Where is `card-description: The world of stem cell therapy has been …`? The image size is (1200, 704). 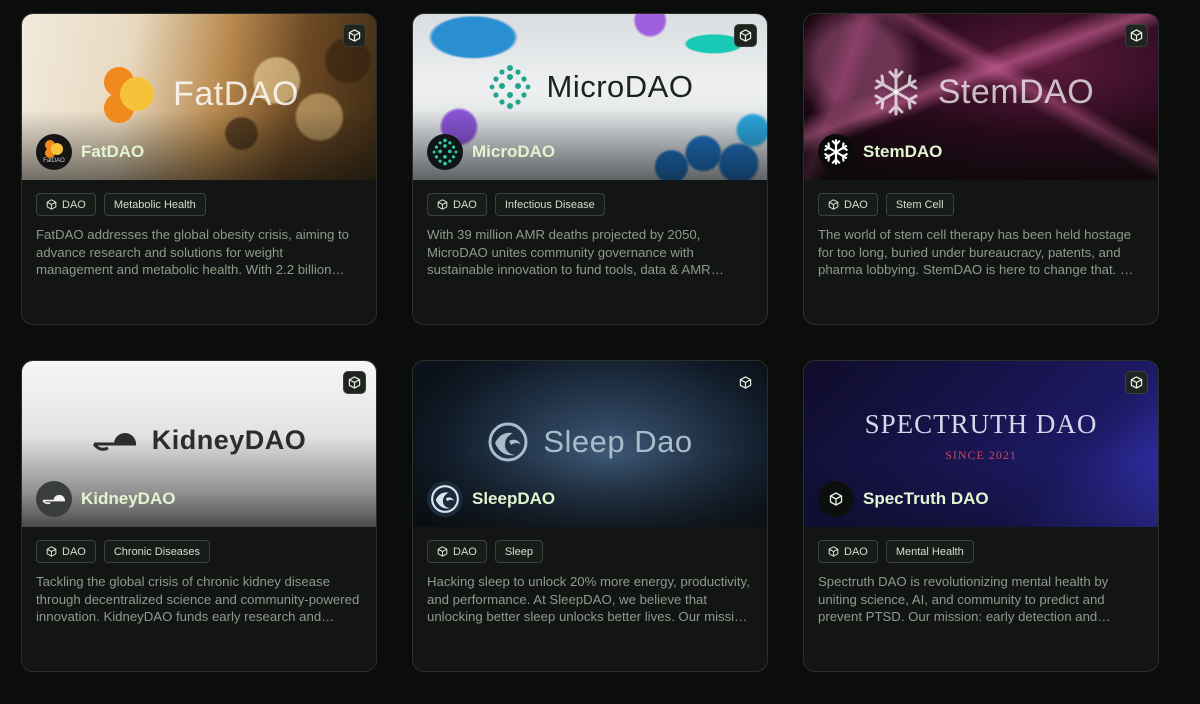
card-description: The world of stem cell therapy has been … is located at coordinates (979, 252).